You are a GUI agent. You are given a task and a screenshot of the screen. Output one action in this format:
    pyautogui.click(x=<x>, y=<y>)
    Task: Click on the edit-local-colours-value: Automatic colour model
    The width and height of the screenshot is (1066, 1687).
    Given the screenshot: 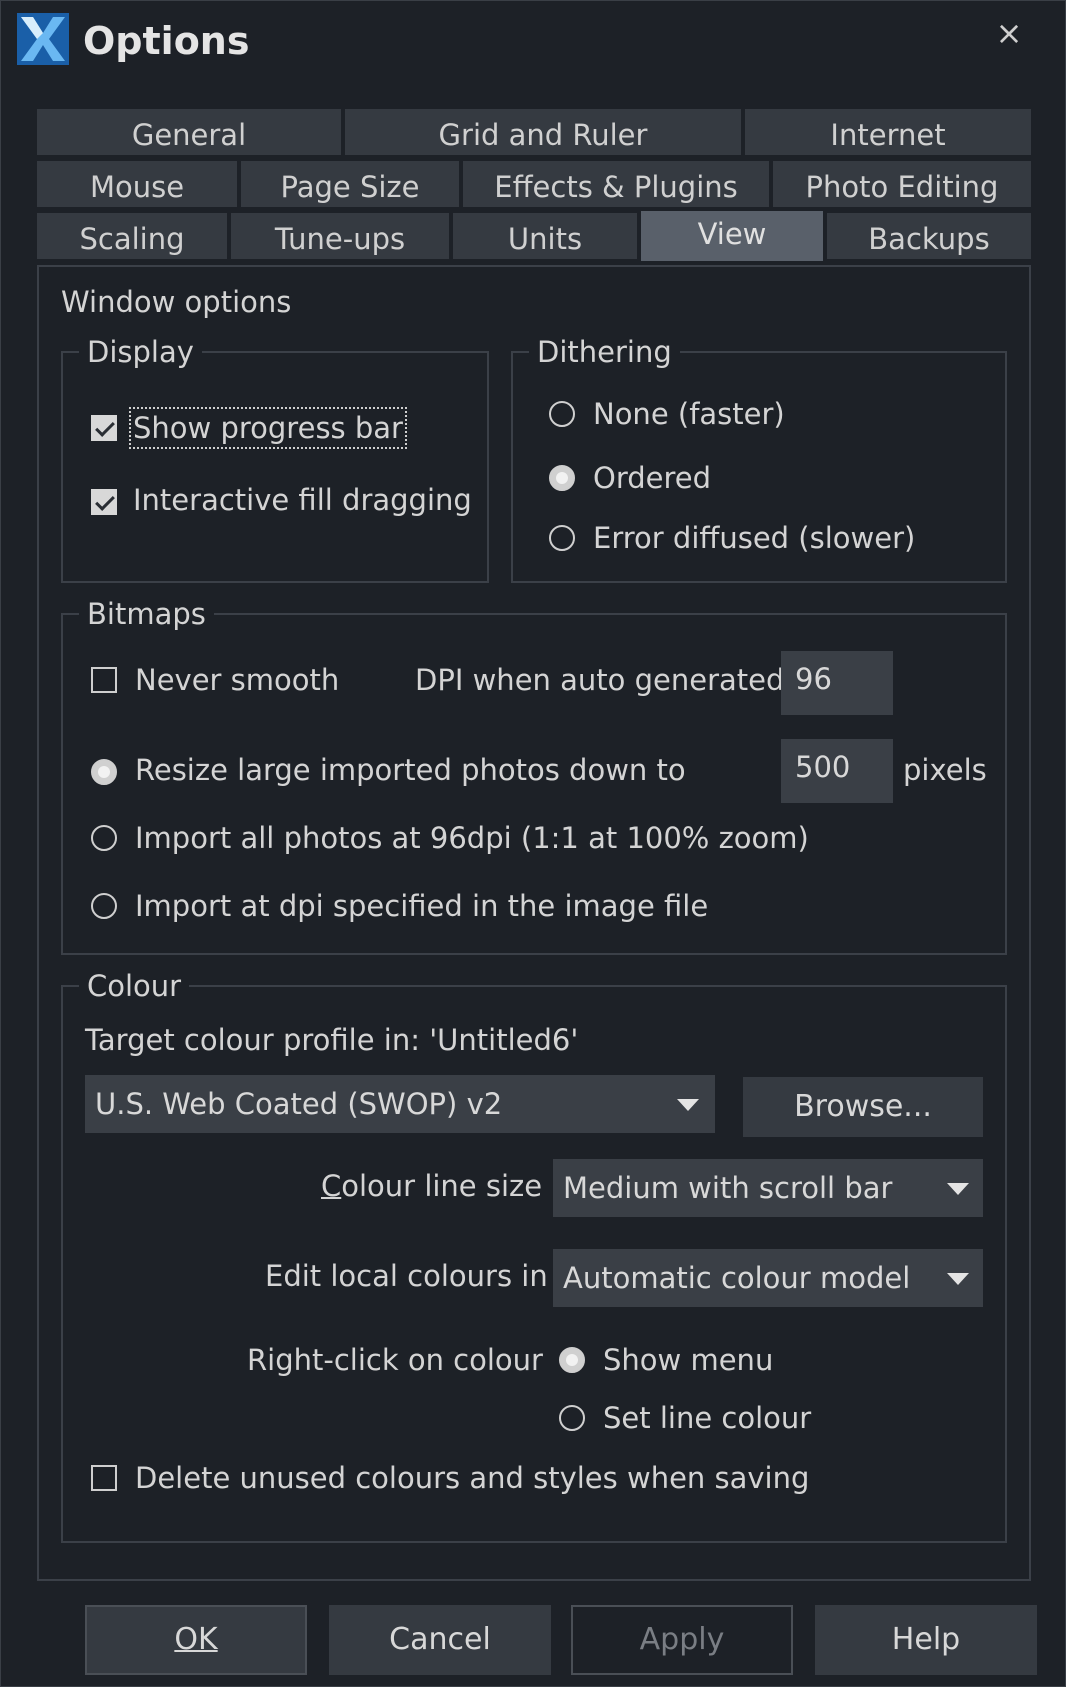 What is the action you would take?
    pyautogui.click(x=737, y=1278)
    